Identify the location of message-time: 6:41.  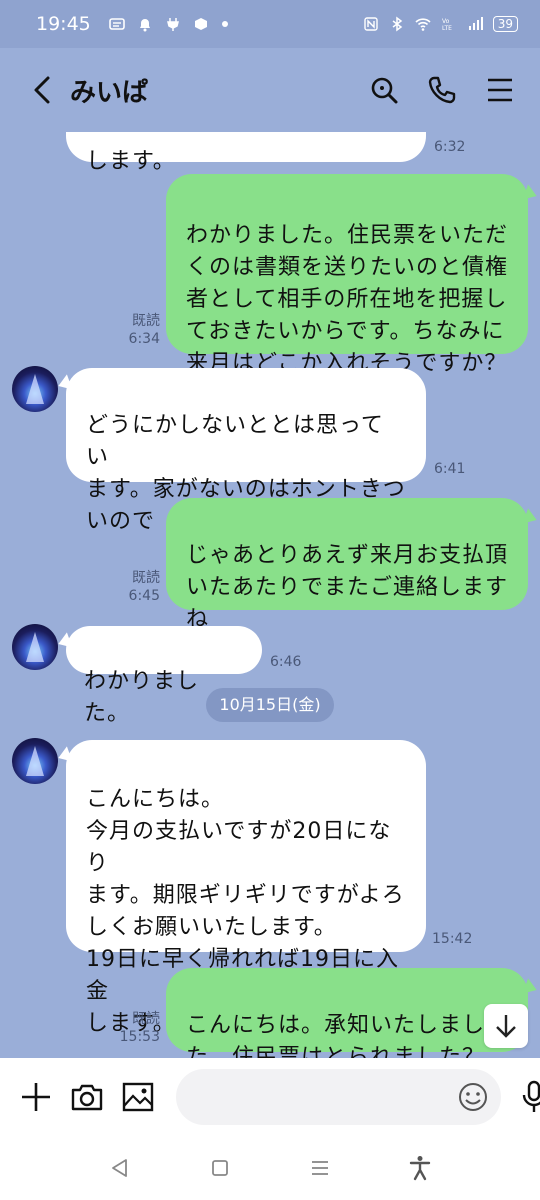
(450, 469).